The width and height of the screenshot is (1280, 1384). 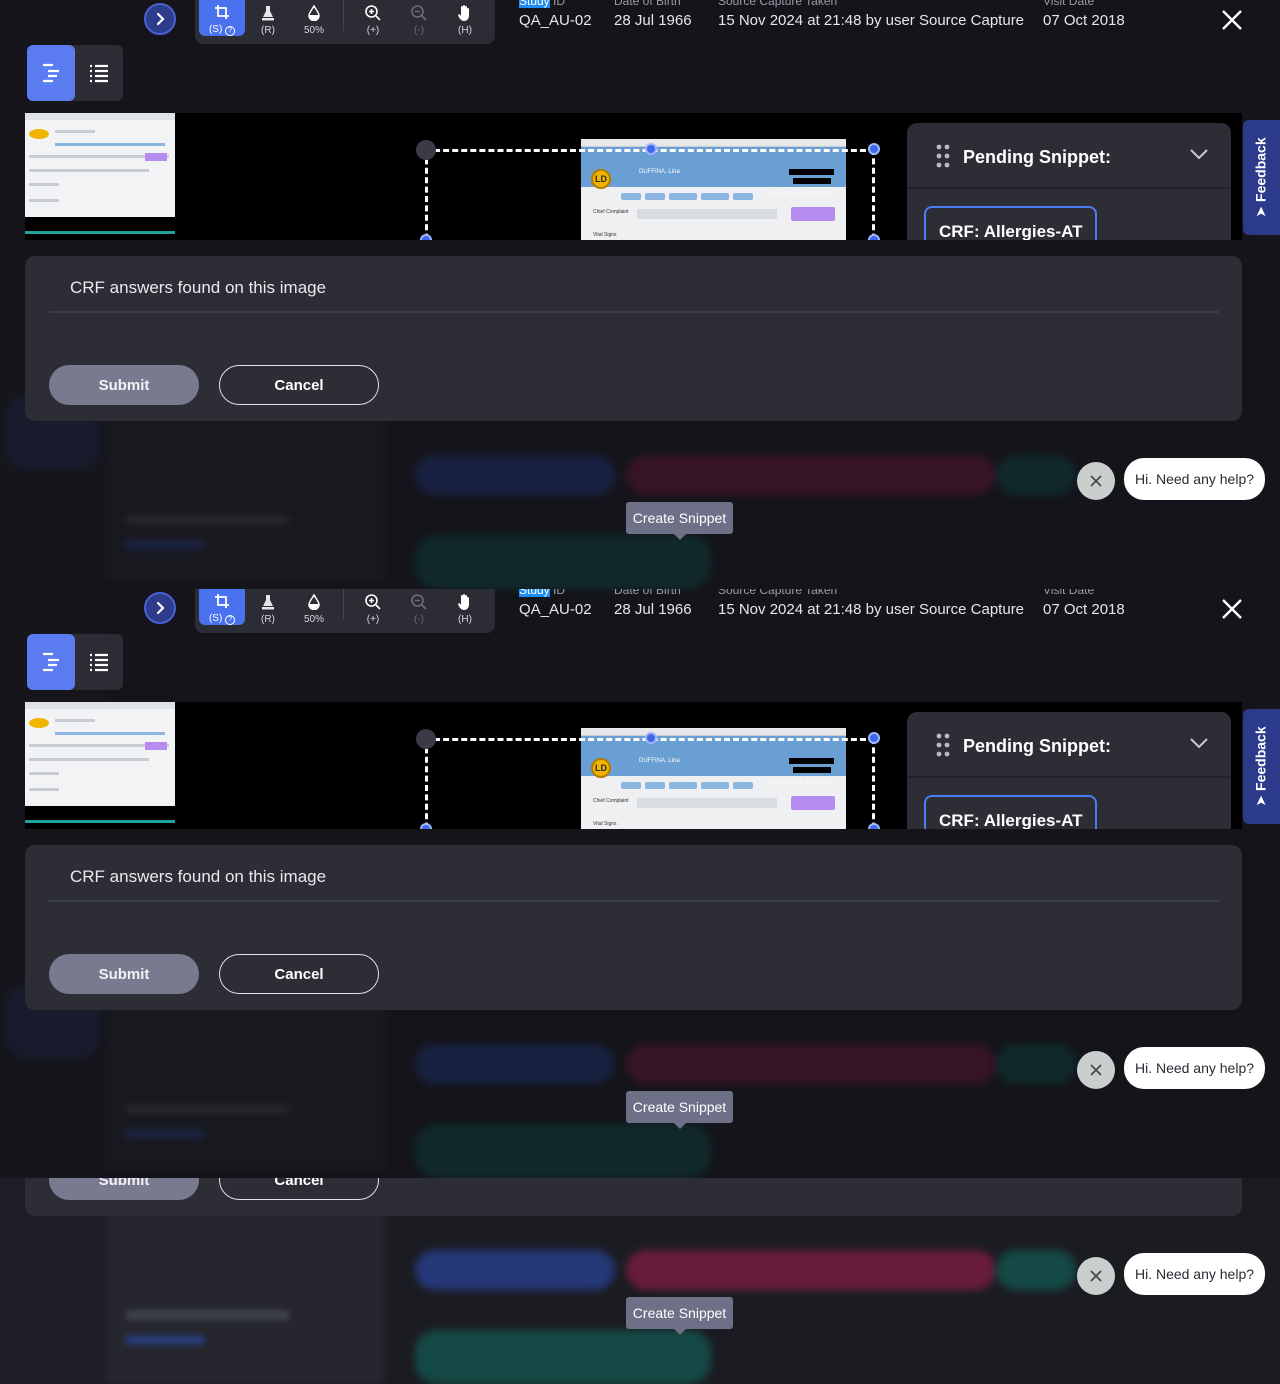 I want to click on chevron-right-icon, so click(x=160, y=19).